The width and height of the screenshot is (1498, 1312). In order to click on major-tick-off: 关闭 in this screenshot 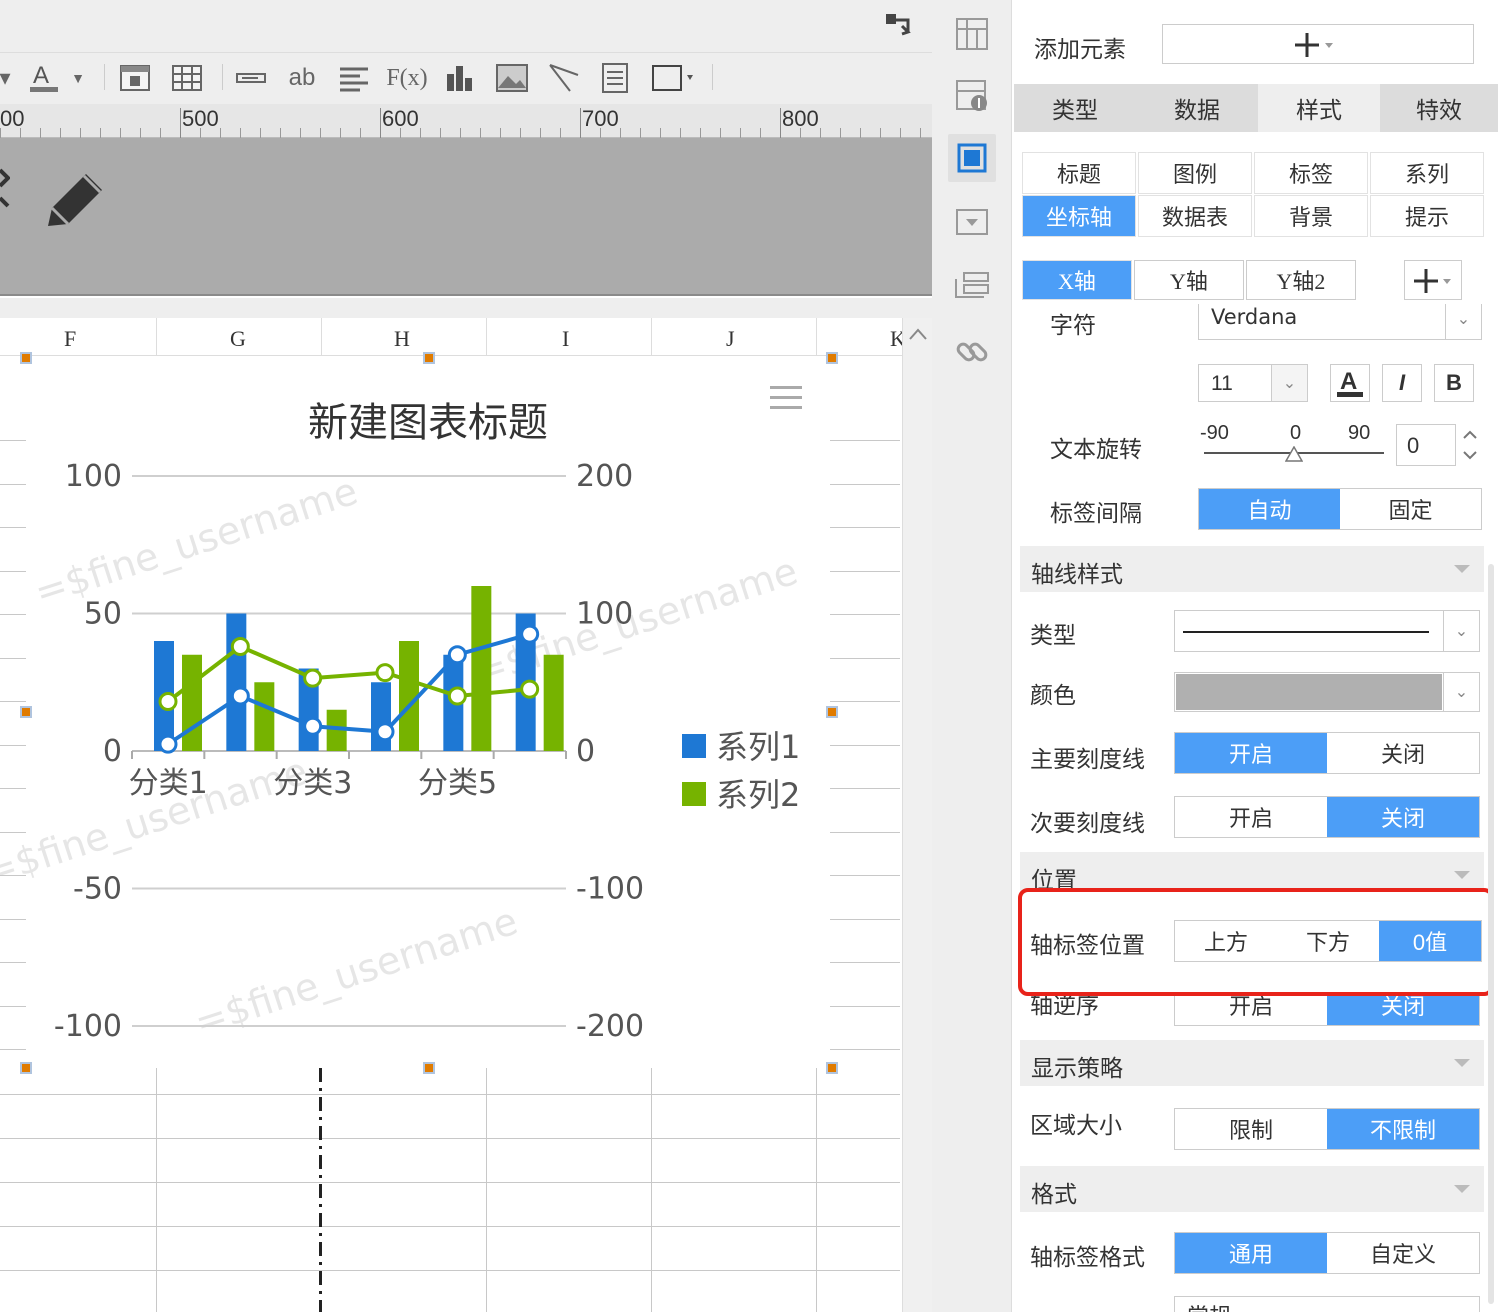, I will do `click(1403, 753)`.